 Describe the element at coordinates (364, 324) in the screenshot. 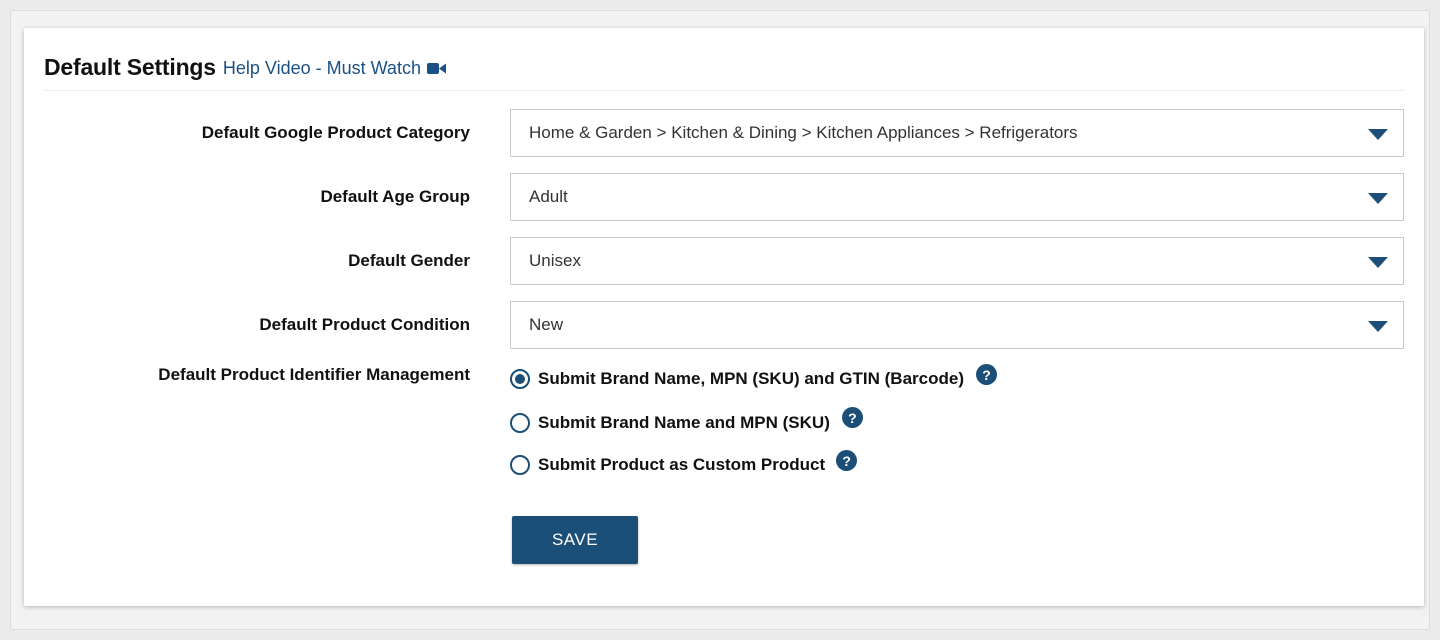

I see `field-label-product-condition: Default Product Condition` at that location.